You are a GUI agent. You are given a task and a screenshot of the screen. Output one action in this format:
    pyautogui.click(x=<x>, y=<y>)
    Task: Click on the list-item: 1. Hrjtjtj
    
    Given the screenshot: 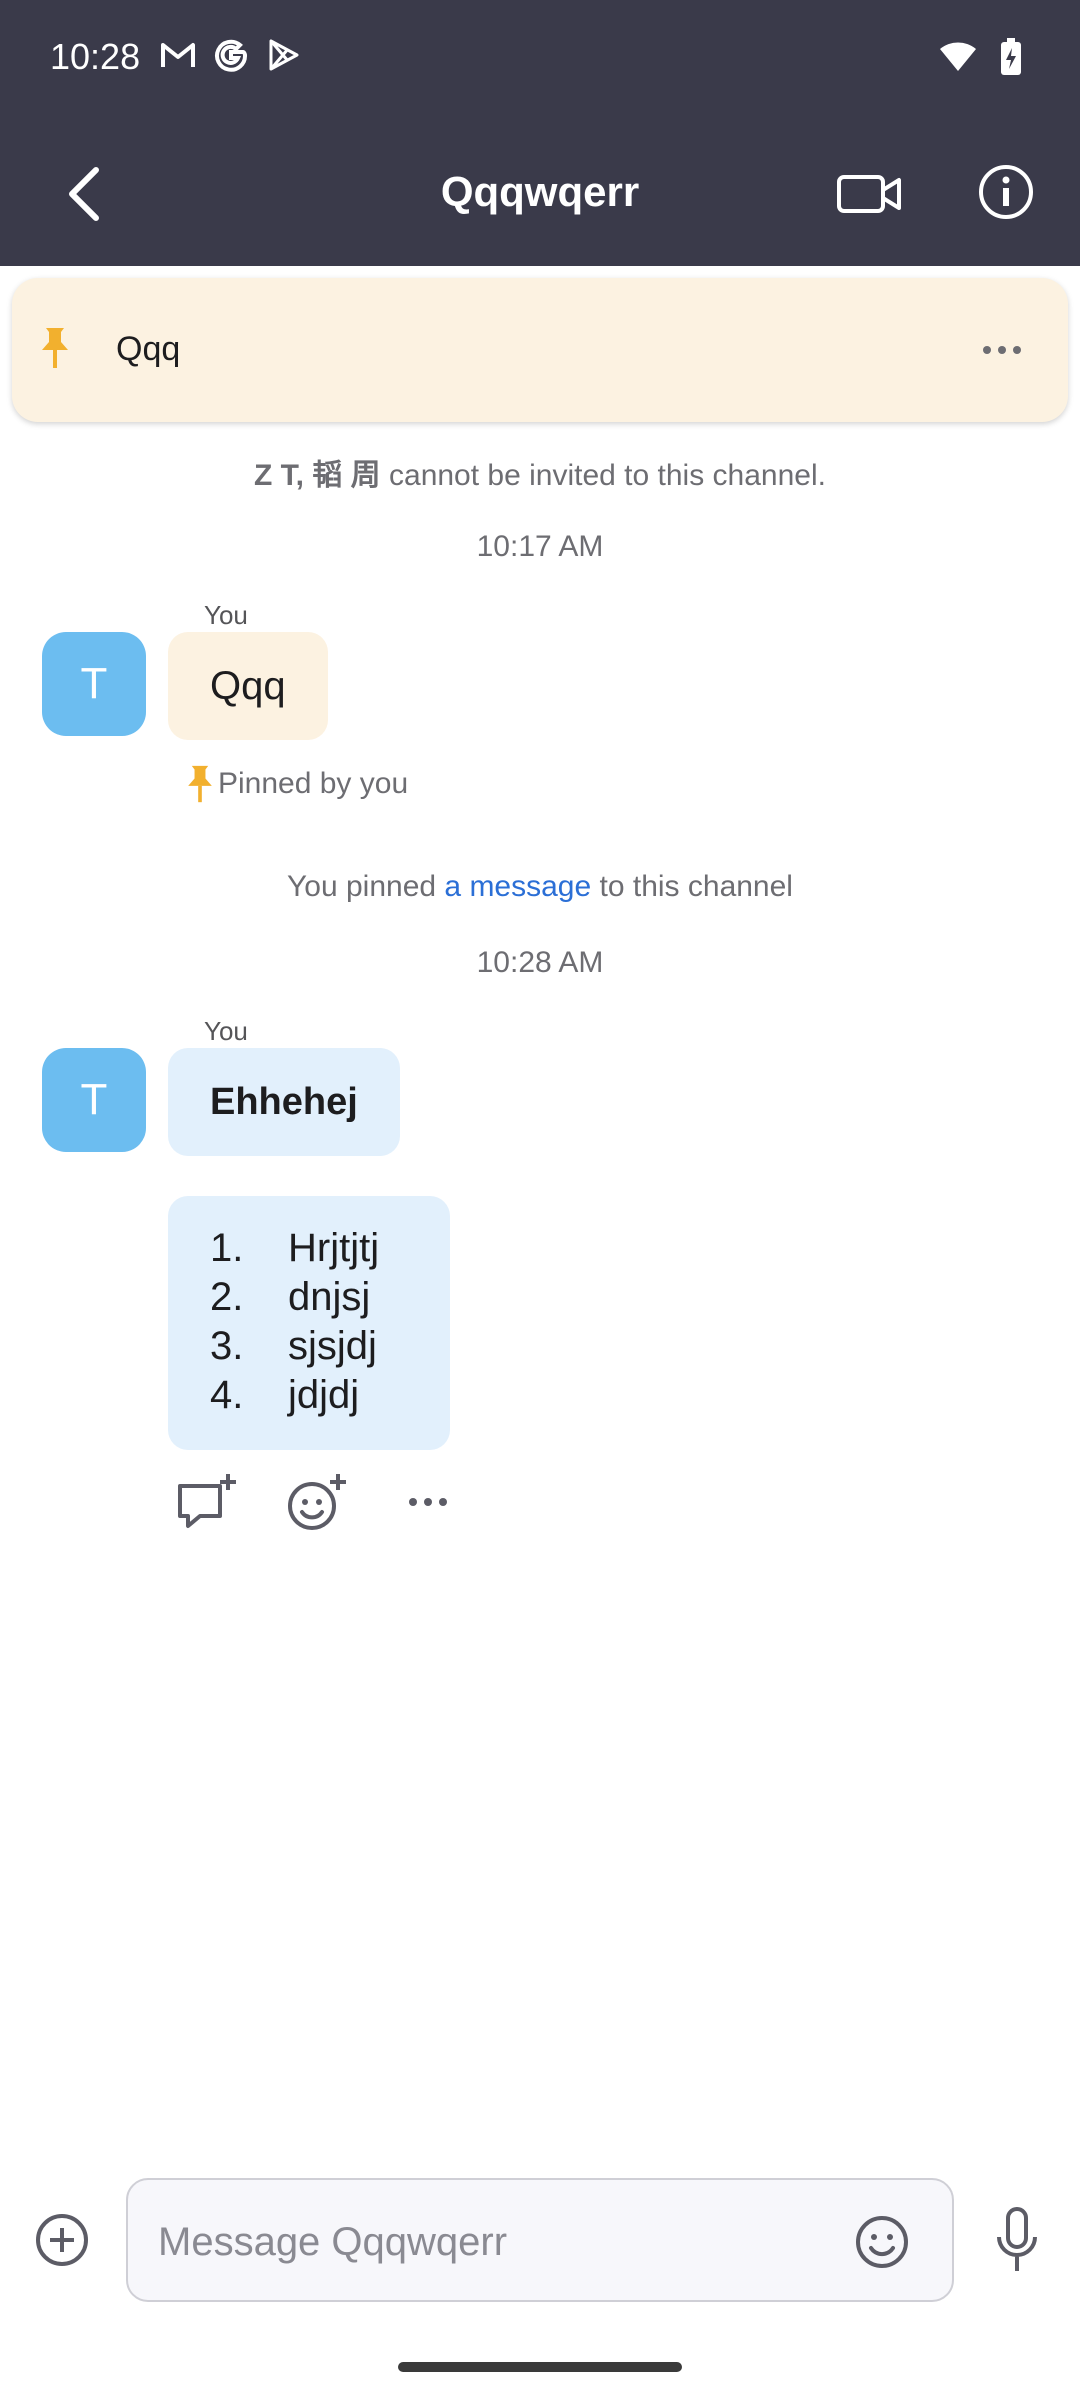 What is the action you would take?
    pyautogui.click(x=330, y=1248)
    